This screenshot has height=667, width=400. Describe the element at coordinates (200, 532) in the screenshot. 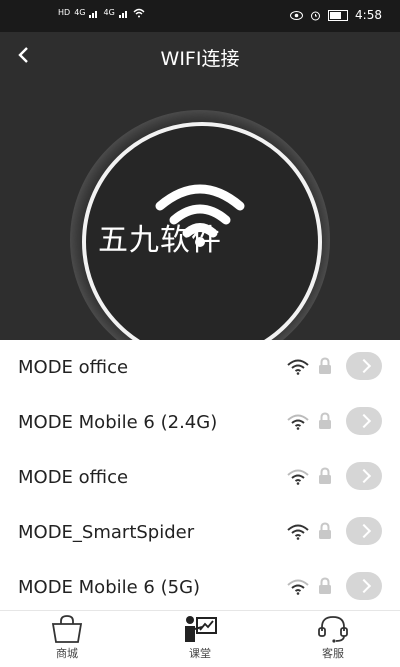

I see `network-row: MODE_SmartSpider` at that location.